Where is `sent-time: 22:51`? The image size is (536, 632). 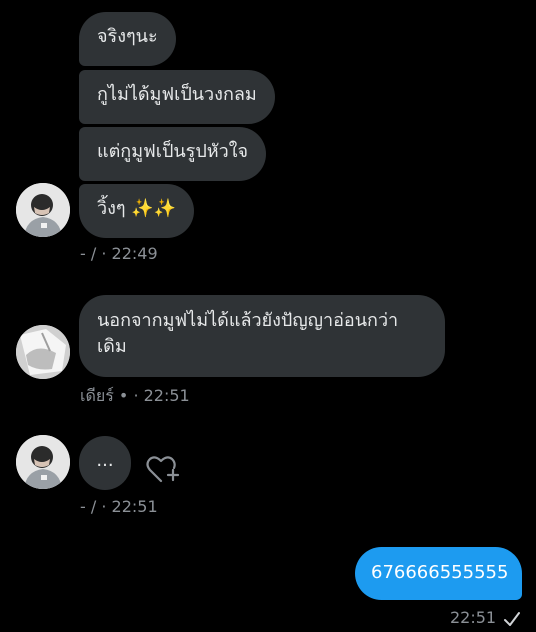
sent-time: 22:51 is located at coordinates (473, 617).